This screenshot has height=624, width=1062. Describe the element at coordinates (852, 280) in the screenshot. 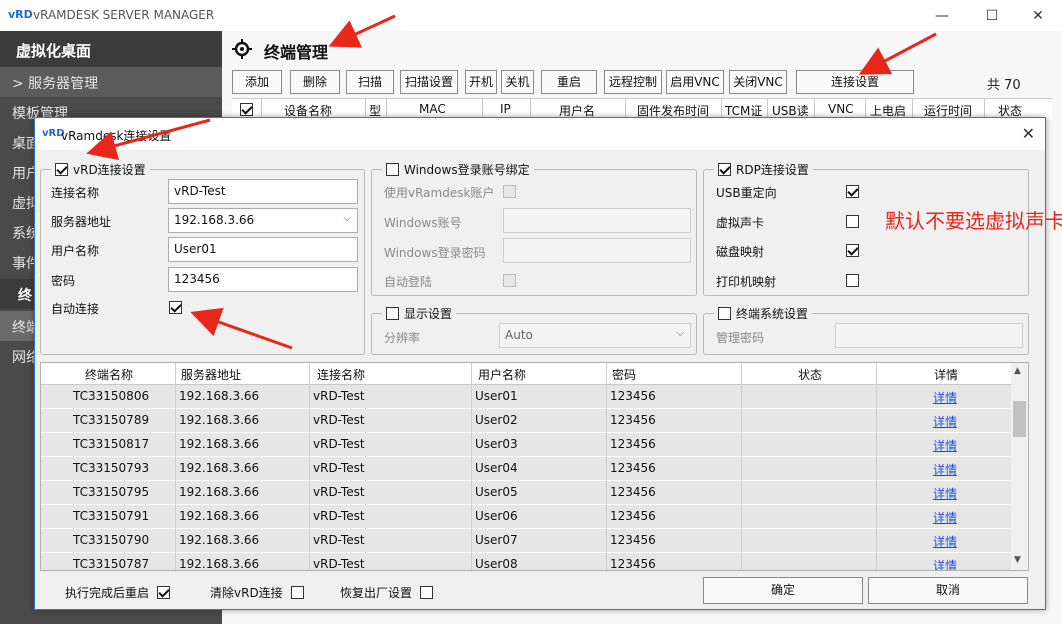

I see `printer-mapping-checkbox` at that location.